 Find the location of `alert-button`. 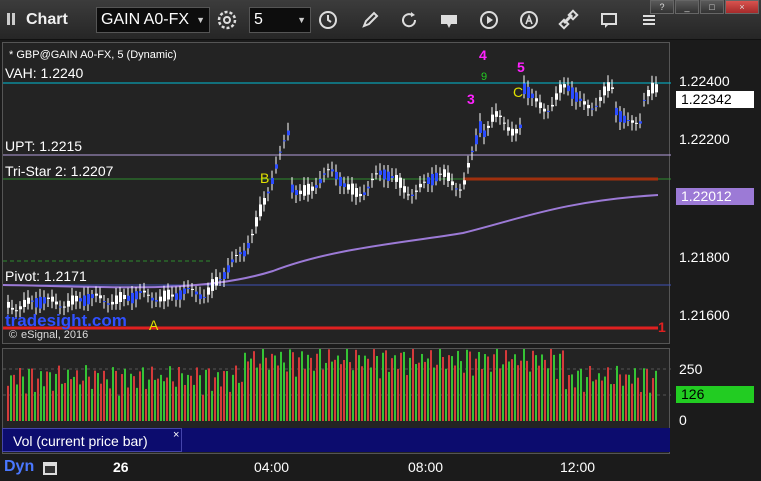

alert-button is located at coordinates (529, 20).